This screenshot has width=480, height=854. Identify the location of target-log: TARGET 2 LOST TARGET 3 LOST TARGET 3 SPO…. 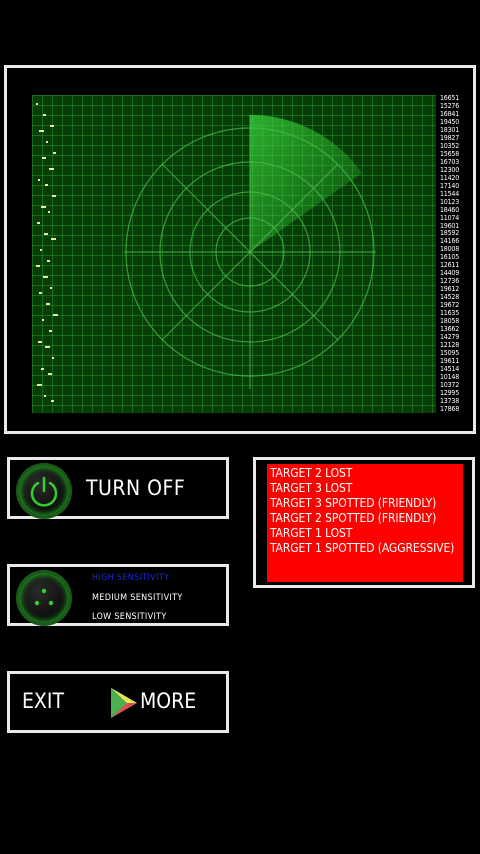
(365, 523).